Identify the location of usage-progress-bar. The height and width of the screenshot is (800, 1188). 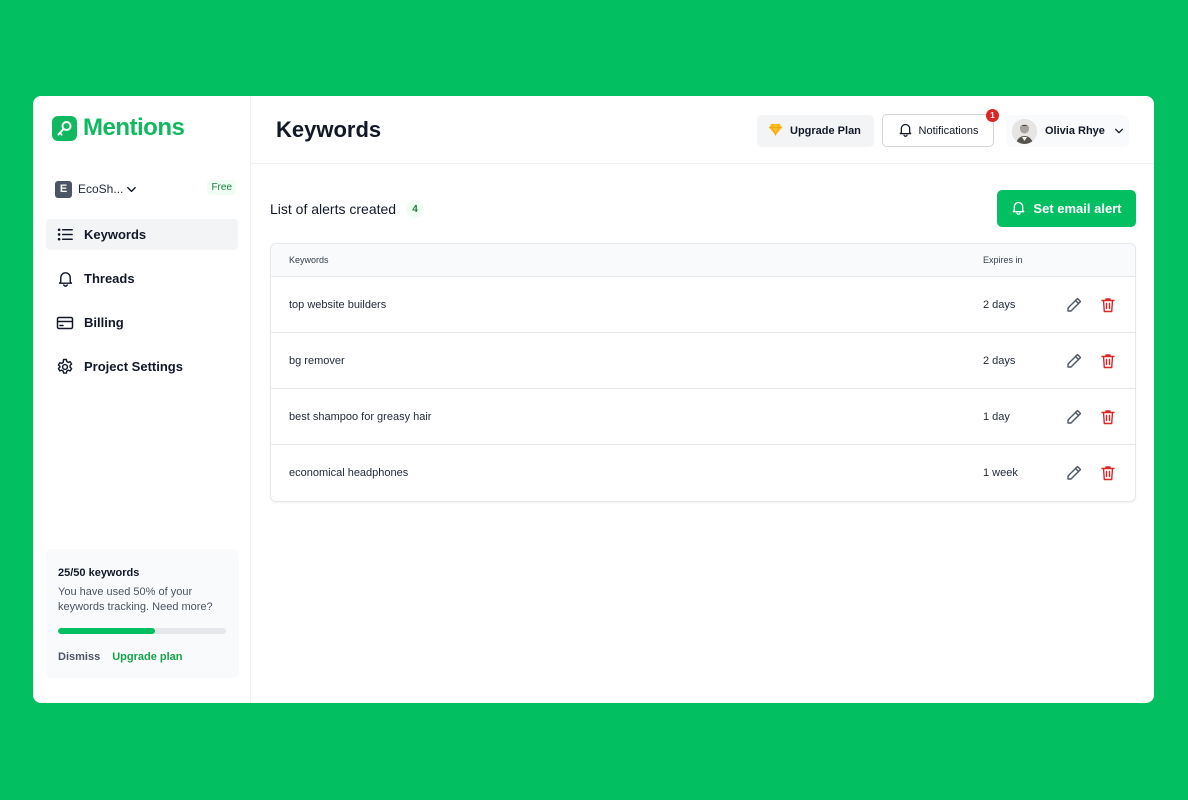
(142, 631).